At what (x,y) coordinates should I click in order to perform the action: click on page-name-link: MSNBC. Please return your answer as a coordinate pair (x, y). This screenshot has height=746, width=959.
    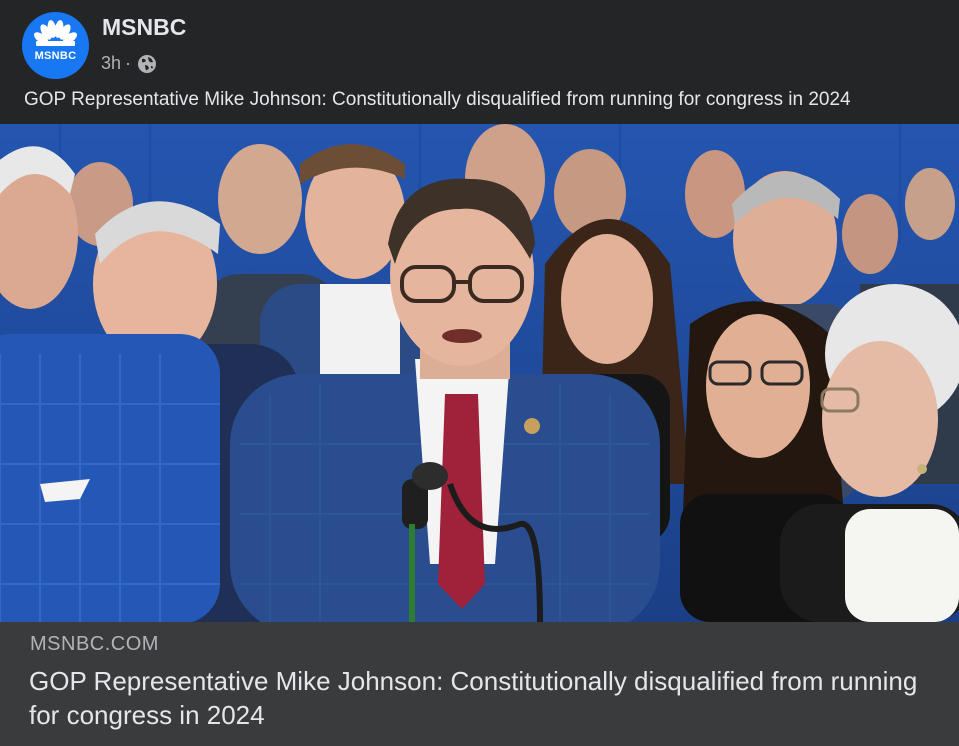
    Looking at the image, I should click on (144, 27).